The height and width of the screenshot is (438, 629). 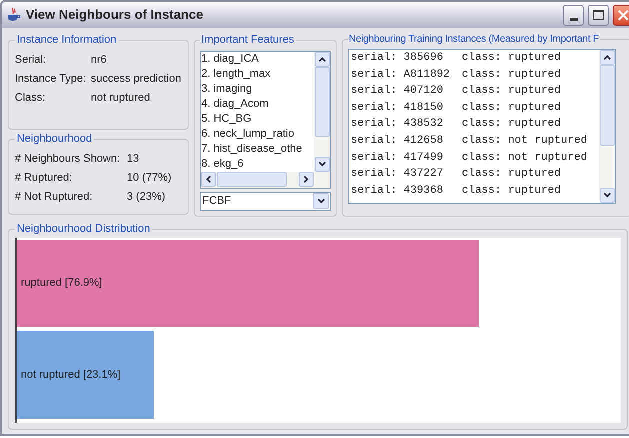 What do you see at coordinates (265, 201) in the screenshot?
I see `method-dropdown: FCBF` at bounding box center [265, 201].